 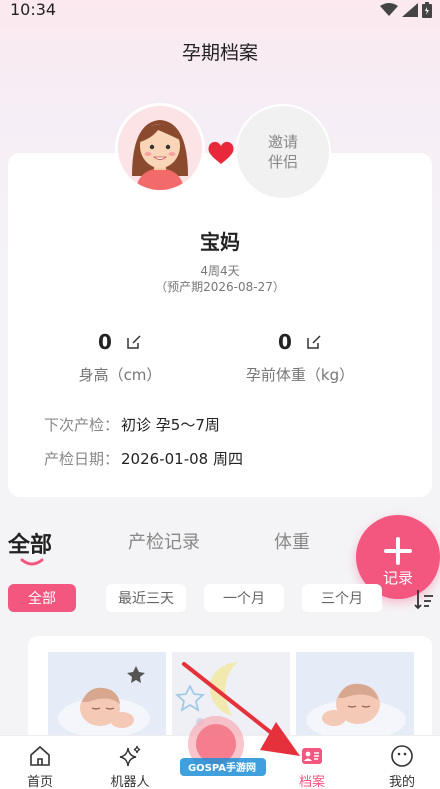 I want to click on weight-label: 孕前体重（kg）, so click(x=300, y=375).